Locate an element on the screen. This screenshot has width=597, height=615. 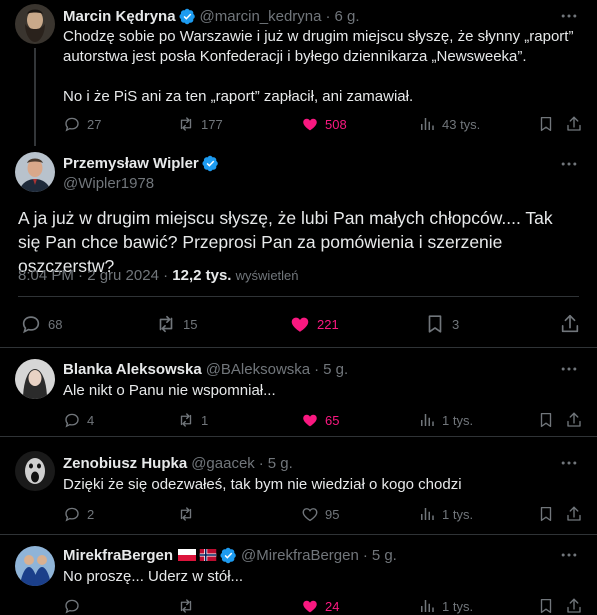
reply-button: 2 is located at coordinates (78, 514).